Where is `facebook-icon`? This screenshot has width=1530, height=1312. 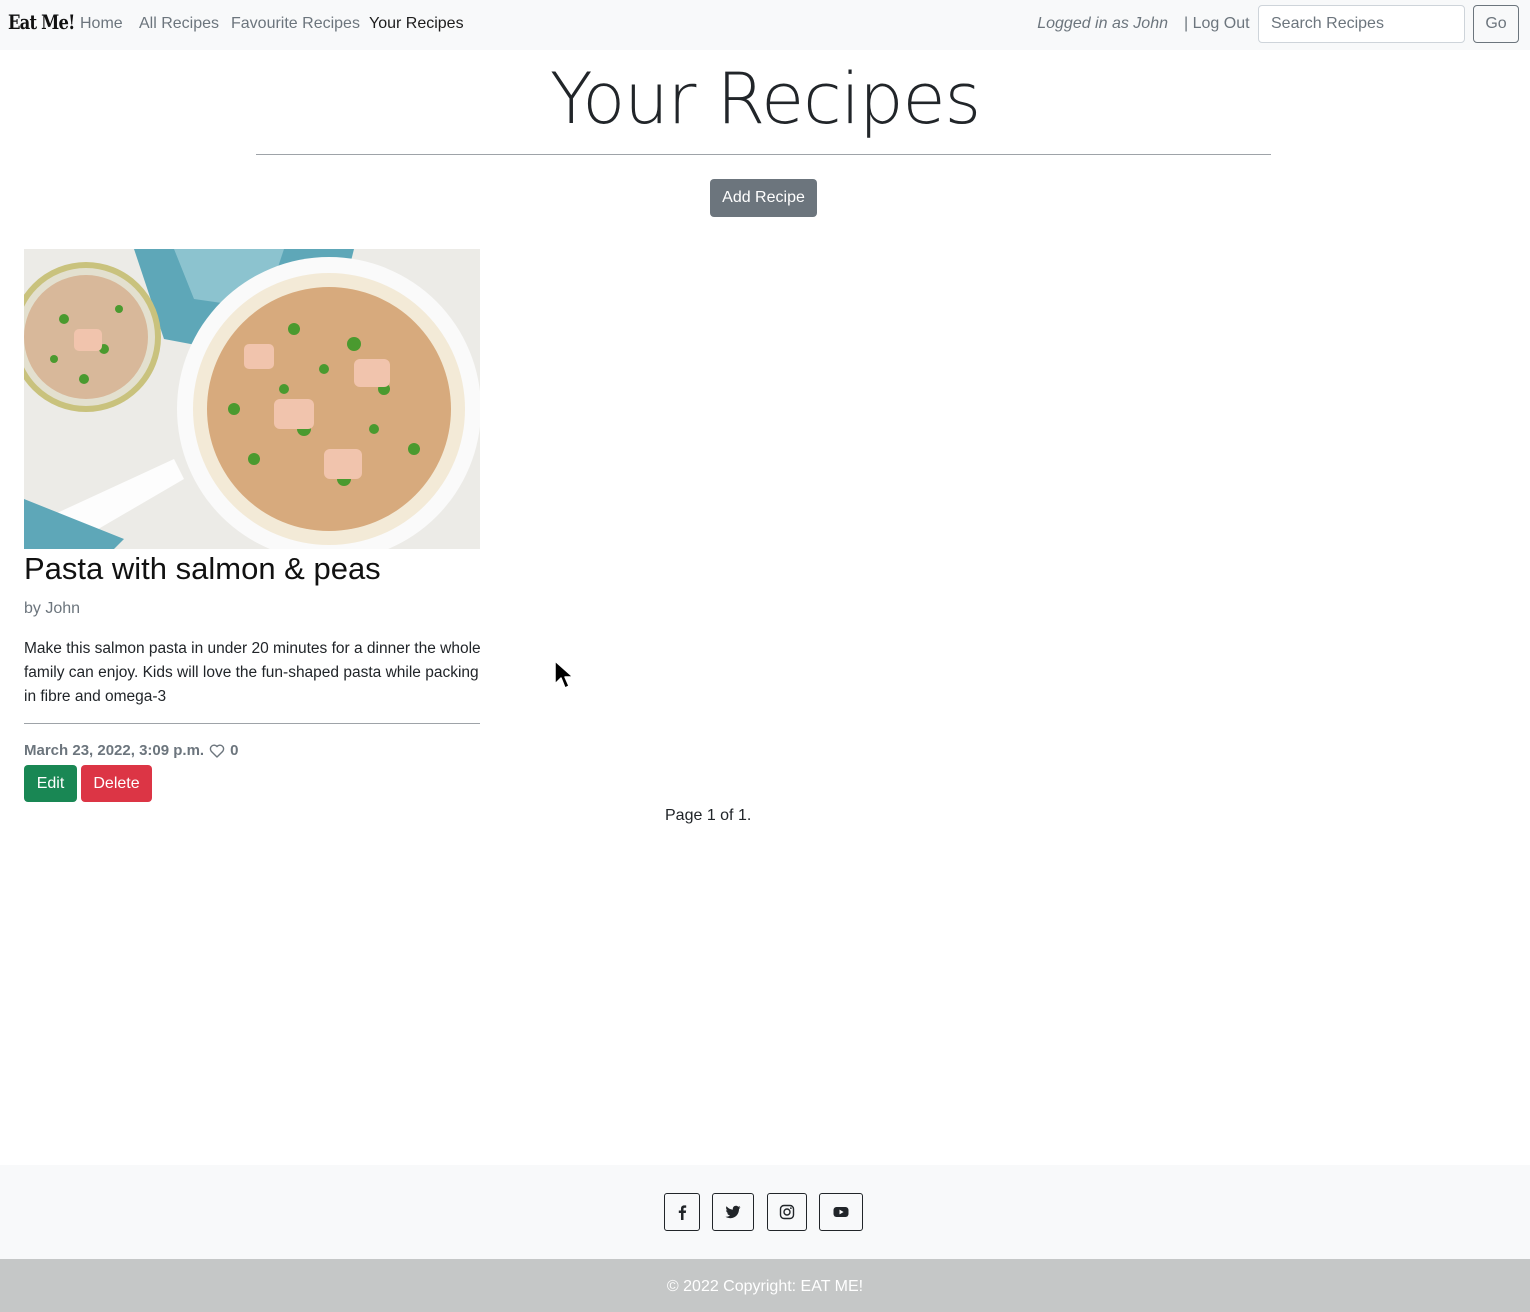
facebook-icon is located at coordinates (682, 1212).